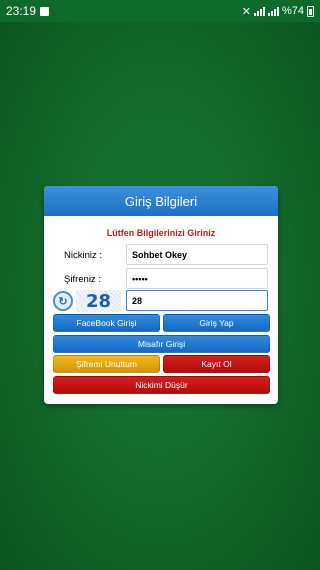 The image size is (320, 570). What do you see at coordinates (106, 364) in the screenshot?
I see `forgot-password-button: Şifremi Unuttum` at bounding box center [106, 364].